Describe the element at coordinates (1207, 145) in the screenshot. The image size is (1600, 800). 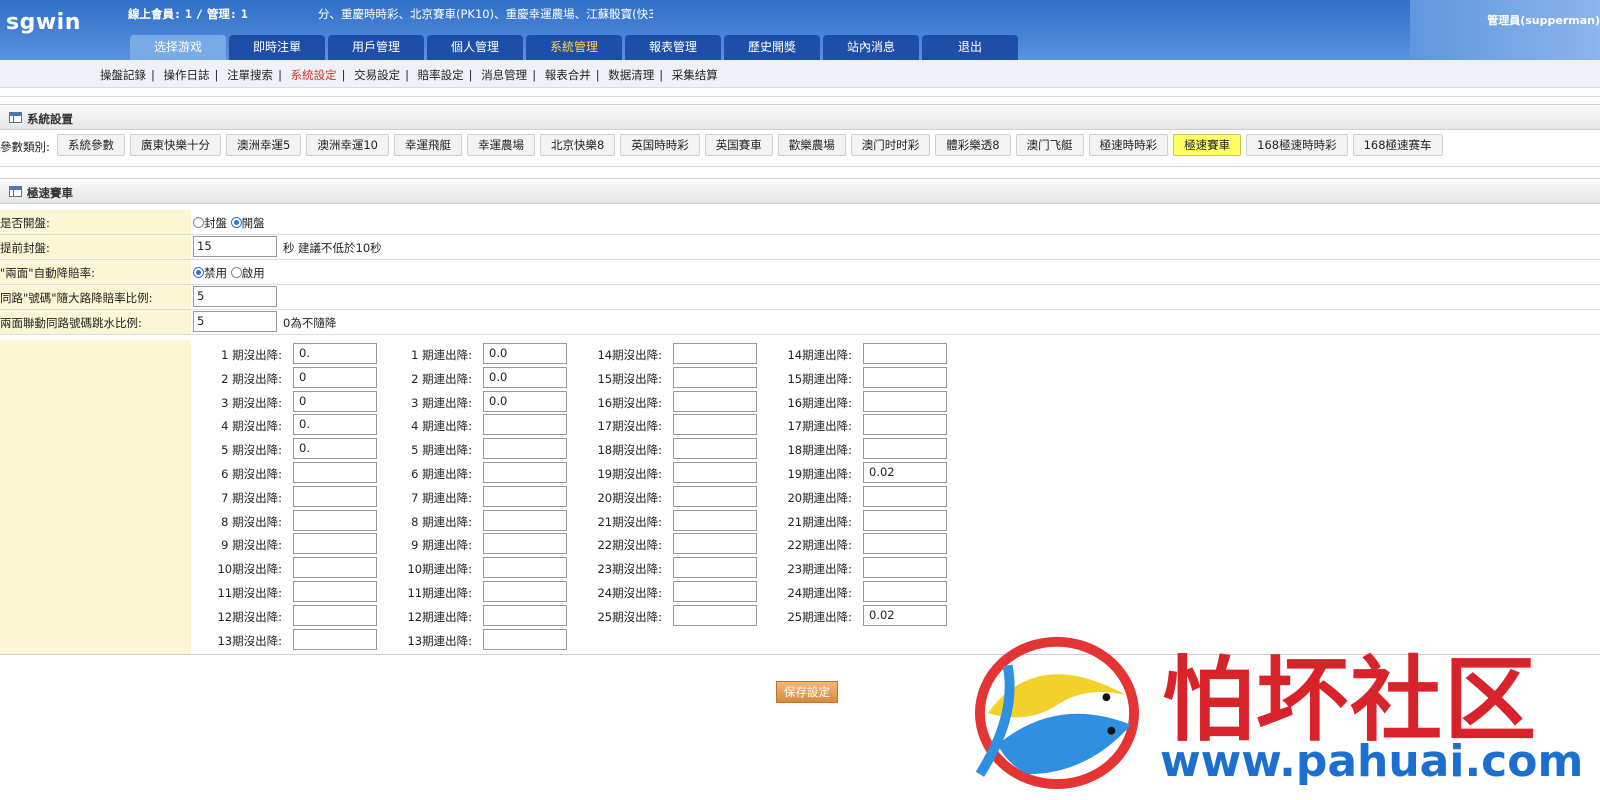
I see `category-button: 極速賽車` at that location.